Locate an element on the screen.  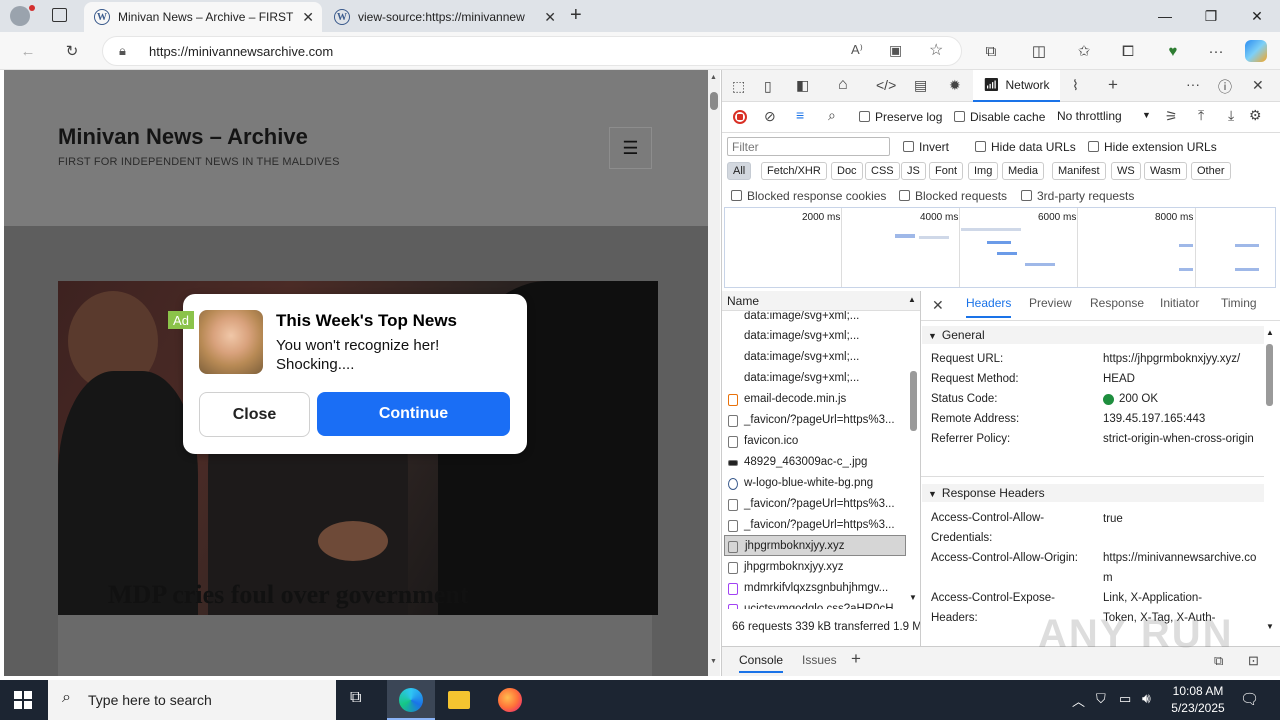
filter-chip-ws: WS is located at coordinates (1126, 171).